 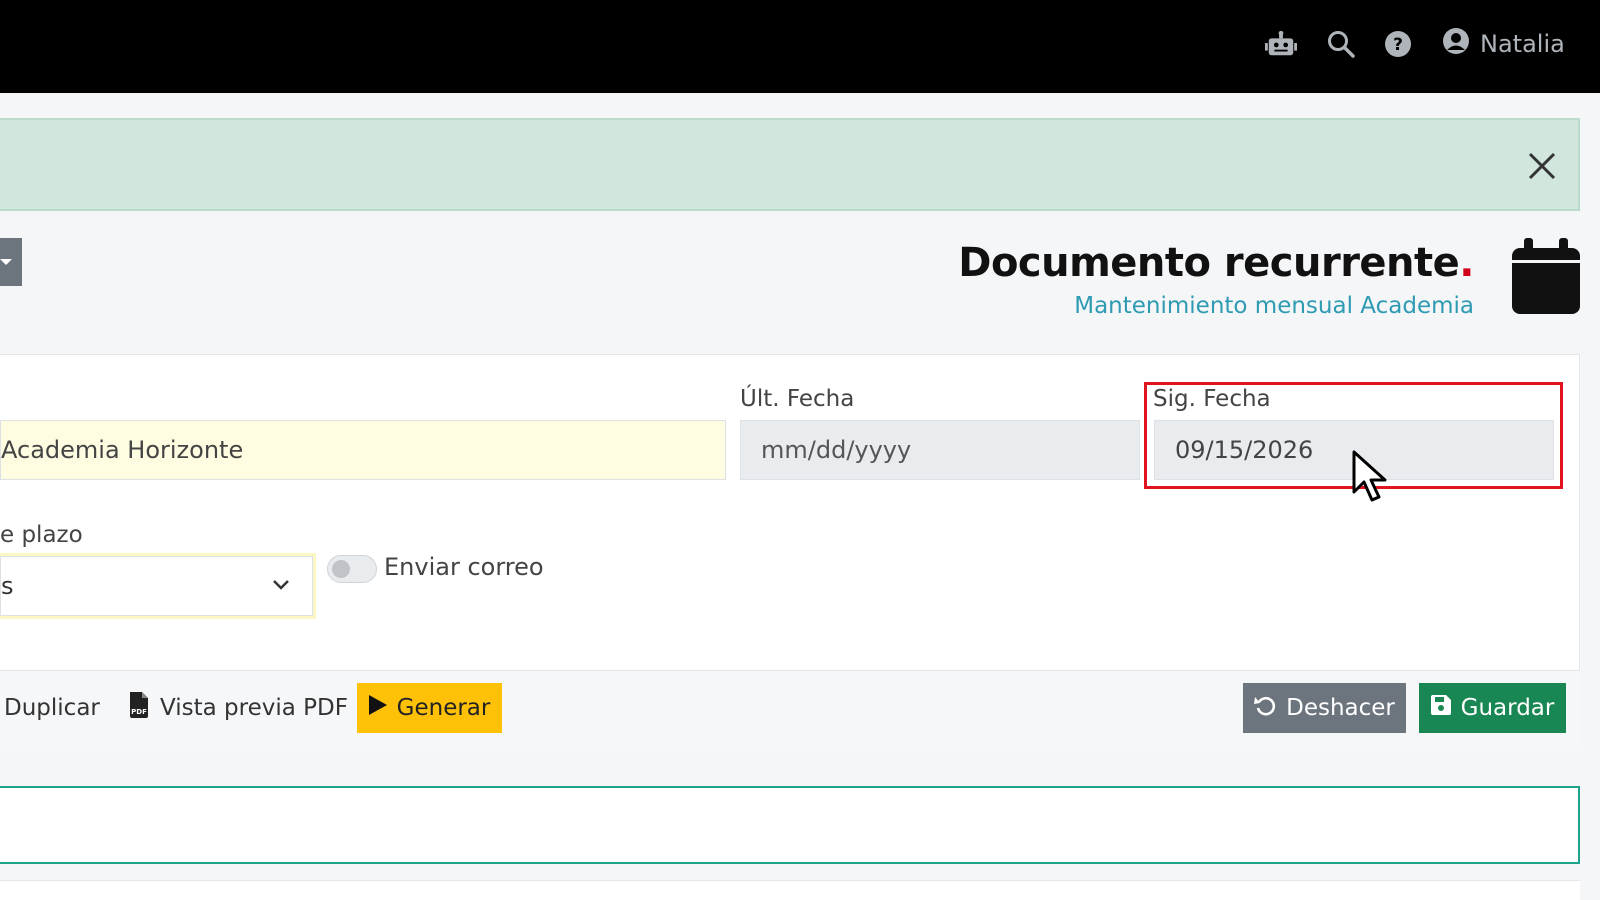 I want to click on save-icon, so click(x=1440, y=708).